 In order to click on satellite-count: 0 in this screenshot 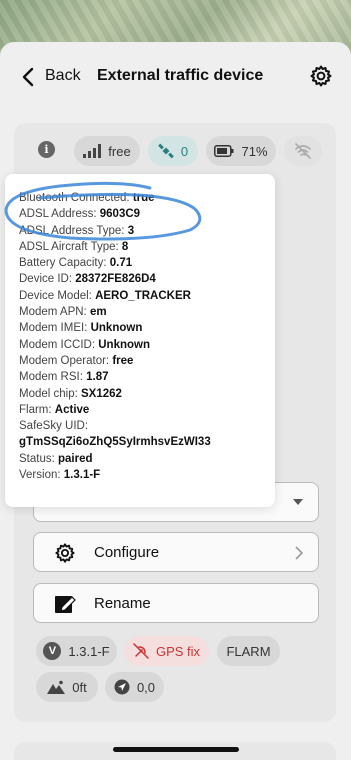, I will do `click(184, 151)`.